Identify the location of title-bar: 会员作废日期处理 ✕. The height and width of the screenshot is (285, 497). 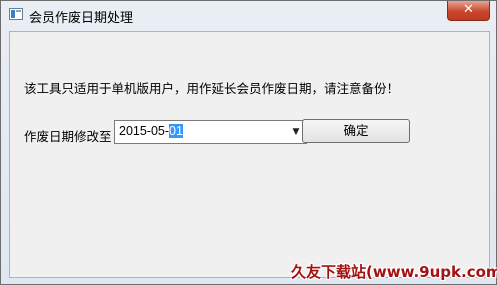
(248, 16).